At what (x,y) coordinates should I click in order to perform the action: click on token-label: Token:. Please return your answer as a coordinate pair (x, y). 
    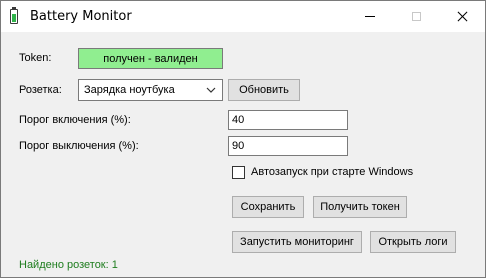
    Looking at the image, I should click on (35, 58).